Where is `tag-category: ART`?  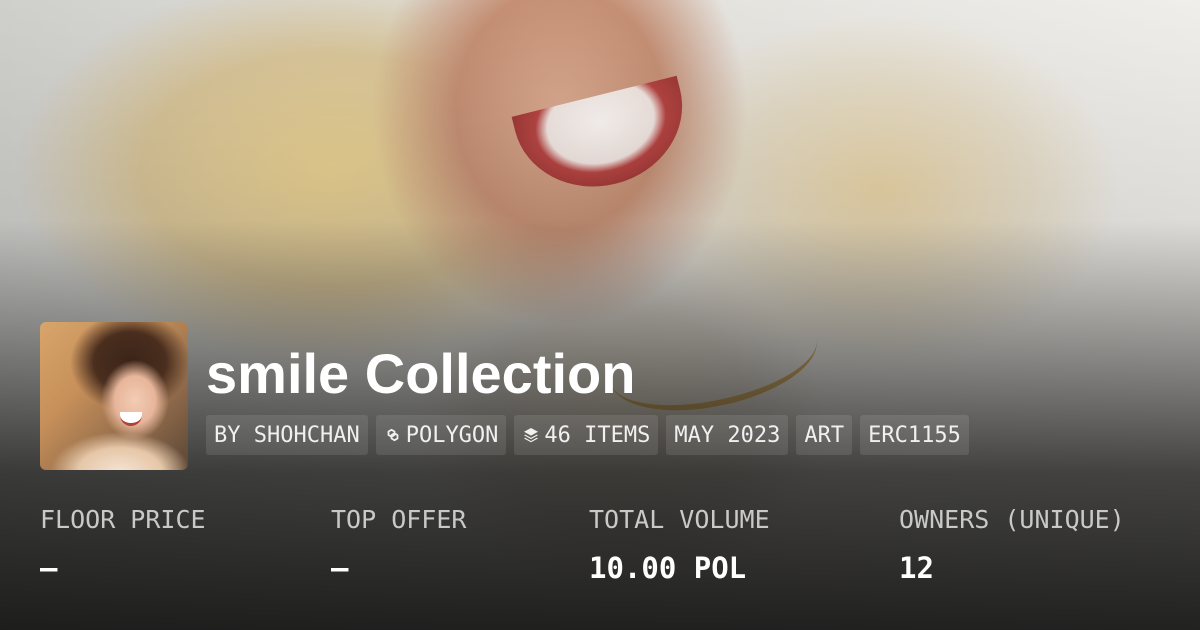 tag-category: ART is located at coordinates (824, 435).